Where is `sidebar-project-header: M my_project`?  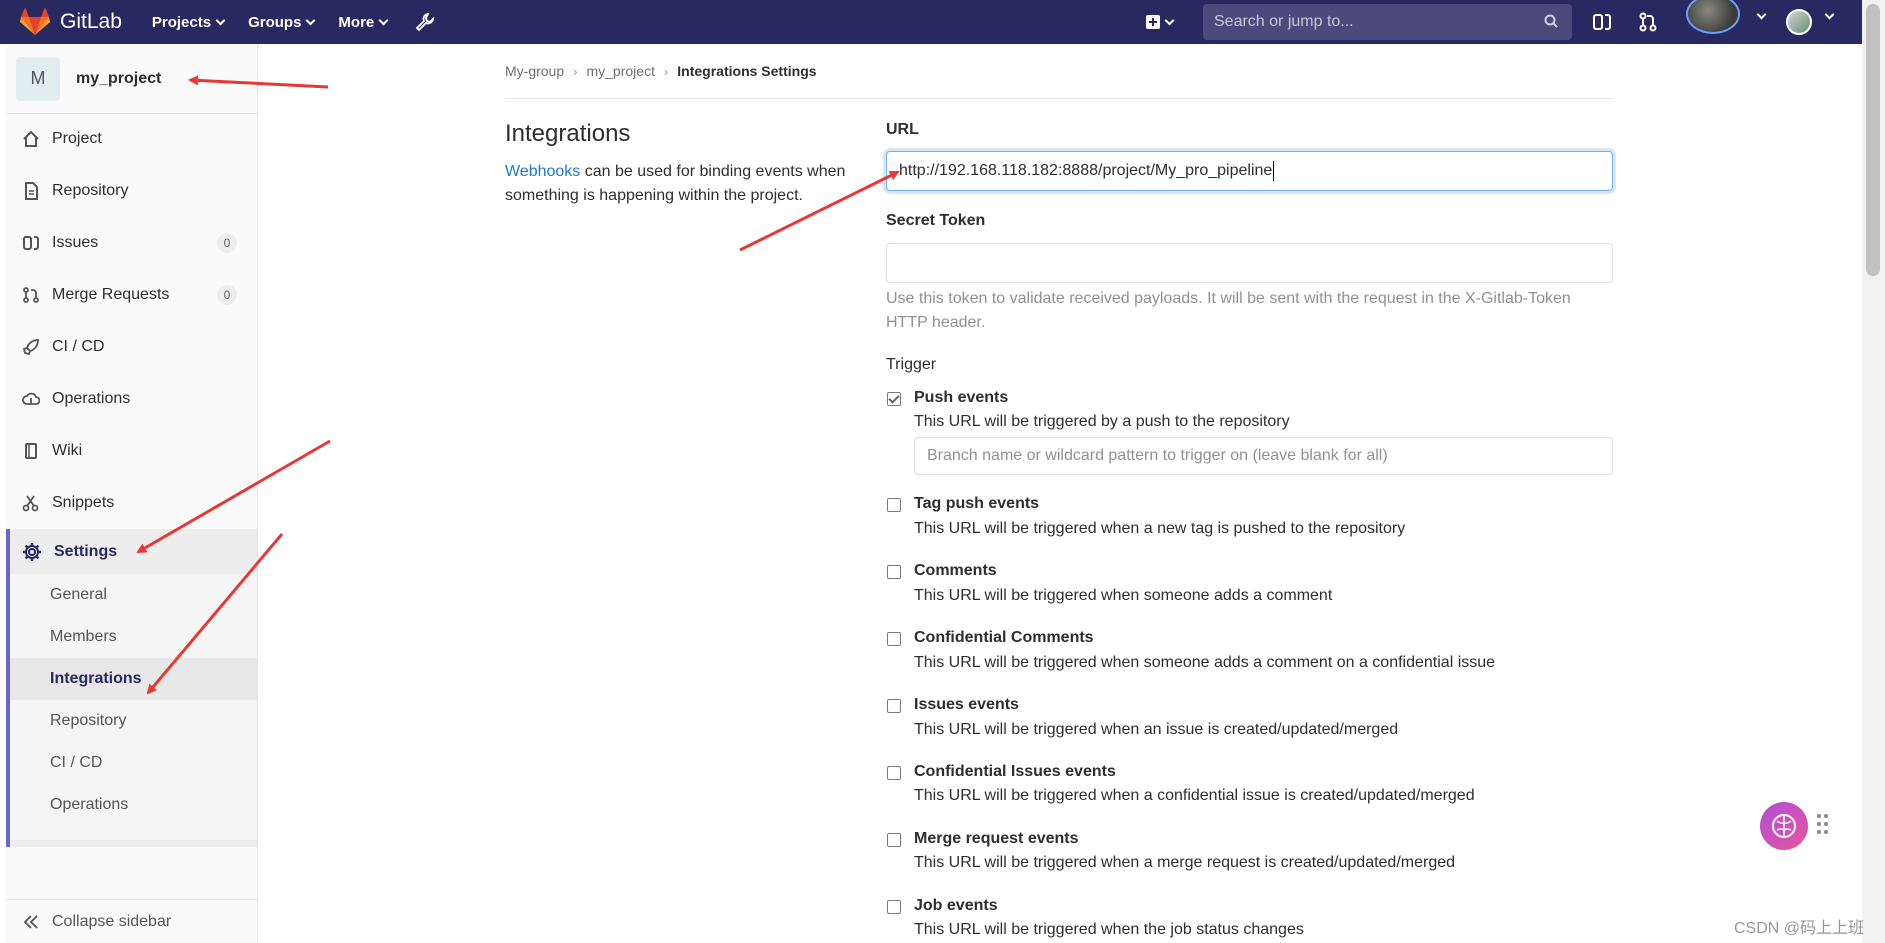 sidebar-project-header: M my_project is located at coordinates (131, 79).